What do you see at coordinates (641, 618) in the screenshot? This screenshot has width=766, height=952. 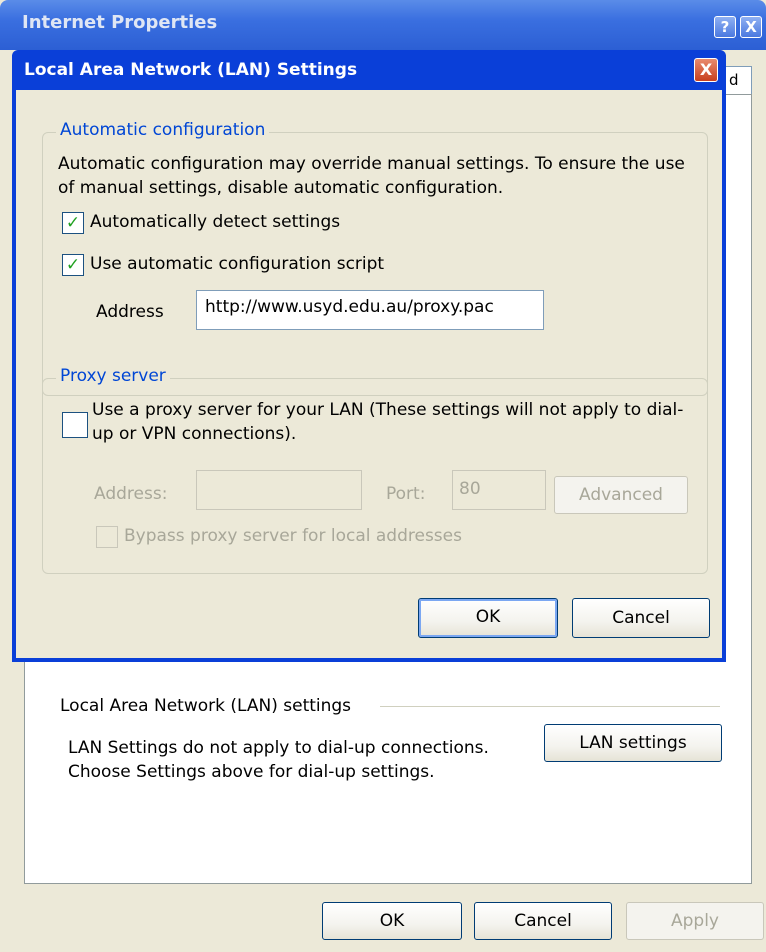 I see `lan-cancel-button: Cancel` at bounding box center [641, 618].